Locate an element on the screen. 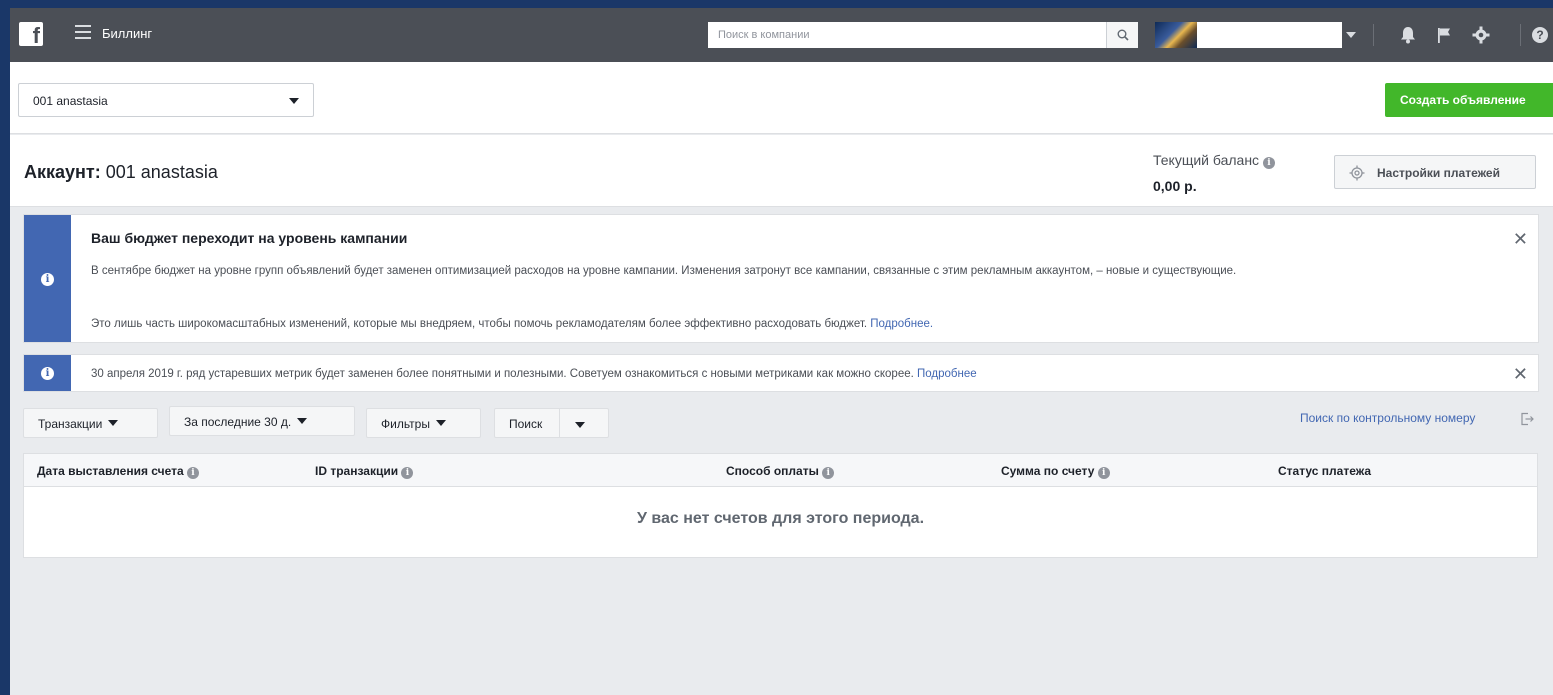 The height and width of the screenshot is (695, 1553). search-dropdown: Поиск is located at coordinates (551, 423).